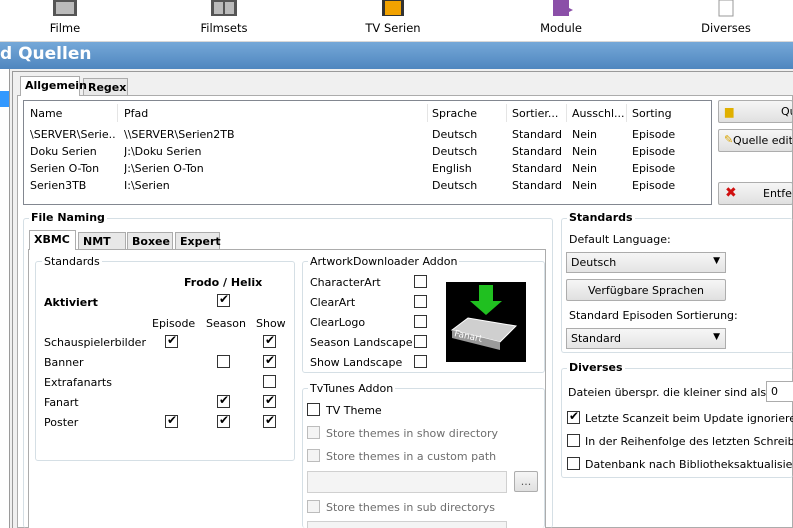 This screenshot has height=528, width=793. What do you see at coordinates (313, 455) in the screenshot?
I see `custom-path-checkbox` at bounding box center [313, 455].